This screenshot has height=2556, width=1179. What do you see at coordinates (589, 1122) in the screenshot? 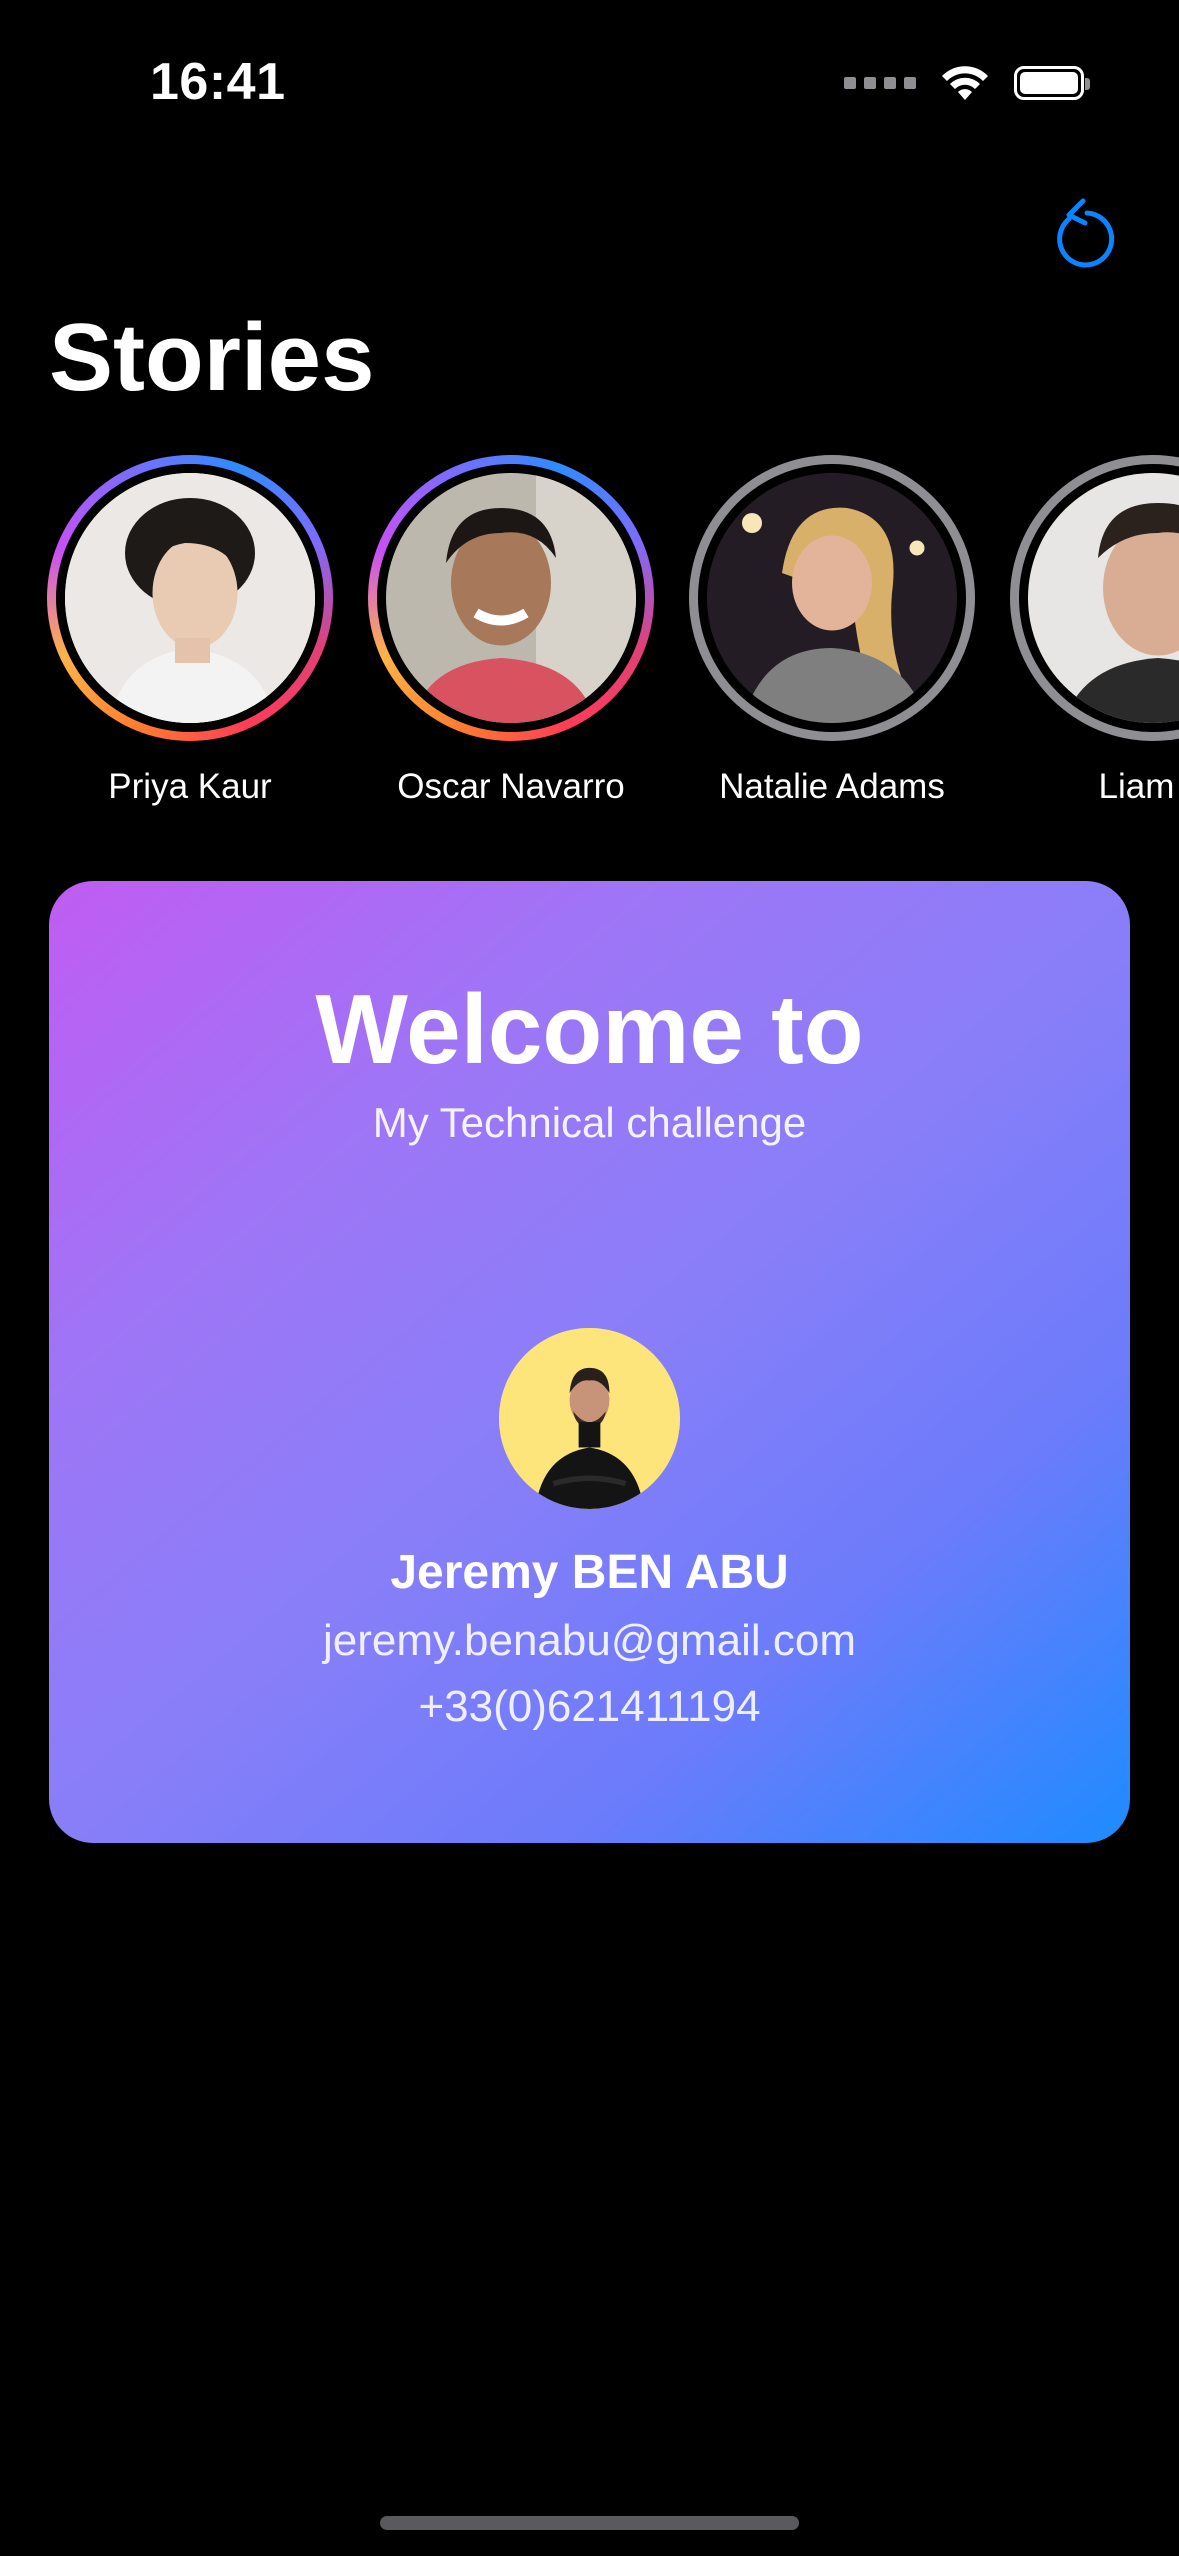
I see `welcome-subtitle: My Technical challenge` at bounding box center [589, 1122].